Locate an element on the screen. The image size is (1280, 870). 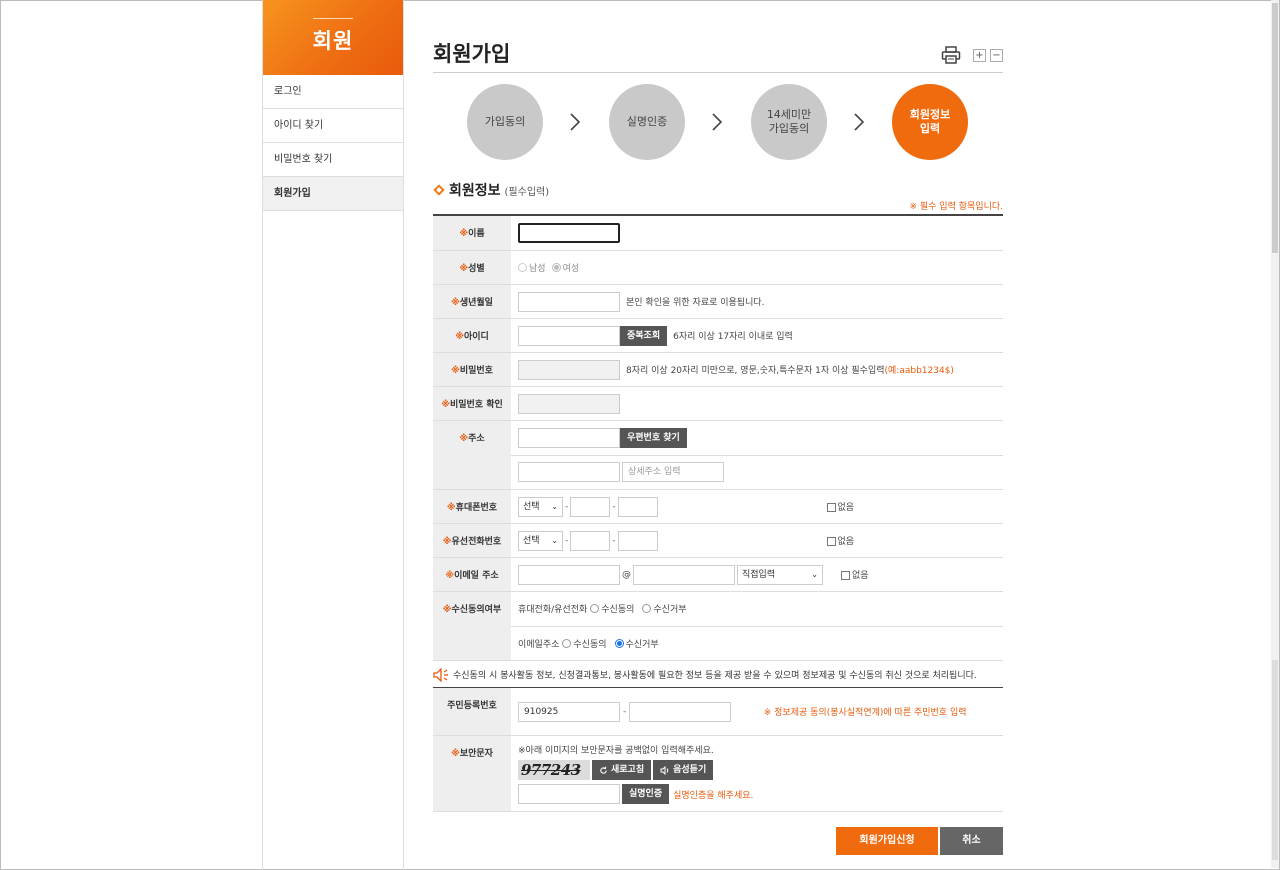
gender-male-radio is located at coordinates (522, 267).